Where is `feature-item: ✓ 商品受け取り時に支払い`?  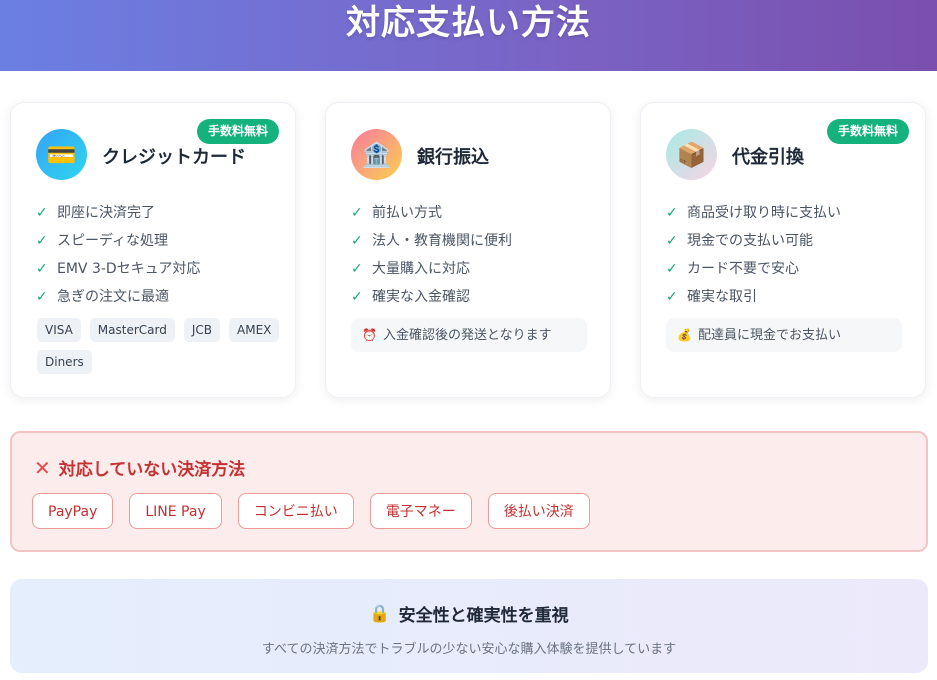 feature-item: ✓ 商品受け取り時に支払い is located at coordinates (753, 213).